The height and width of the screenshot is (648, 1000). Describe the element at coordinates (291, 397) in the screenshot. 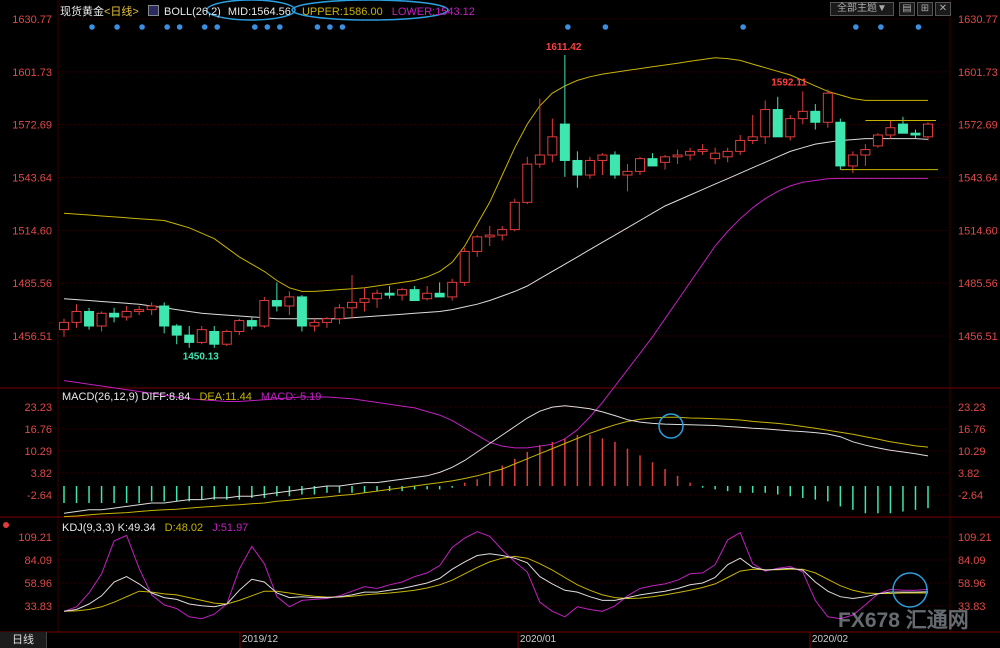

I see `macd-value: MACD:-5.19` at that location.